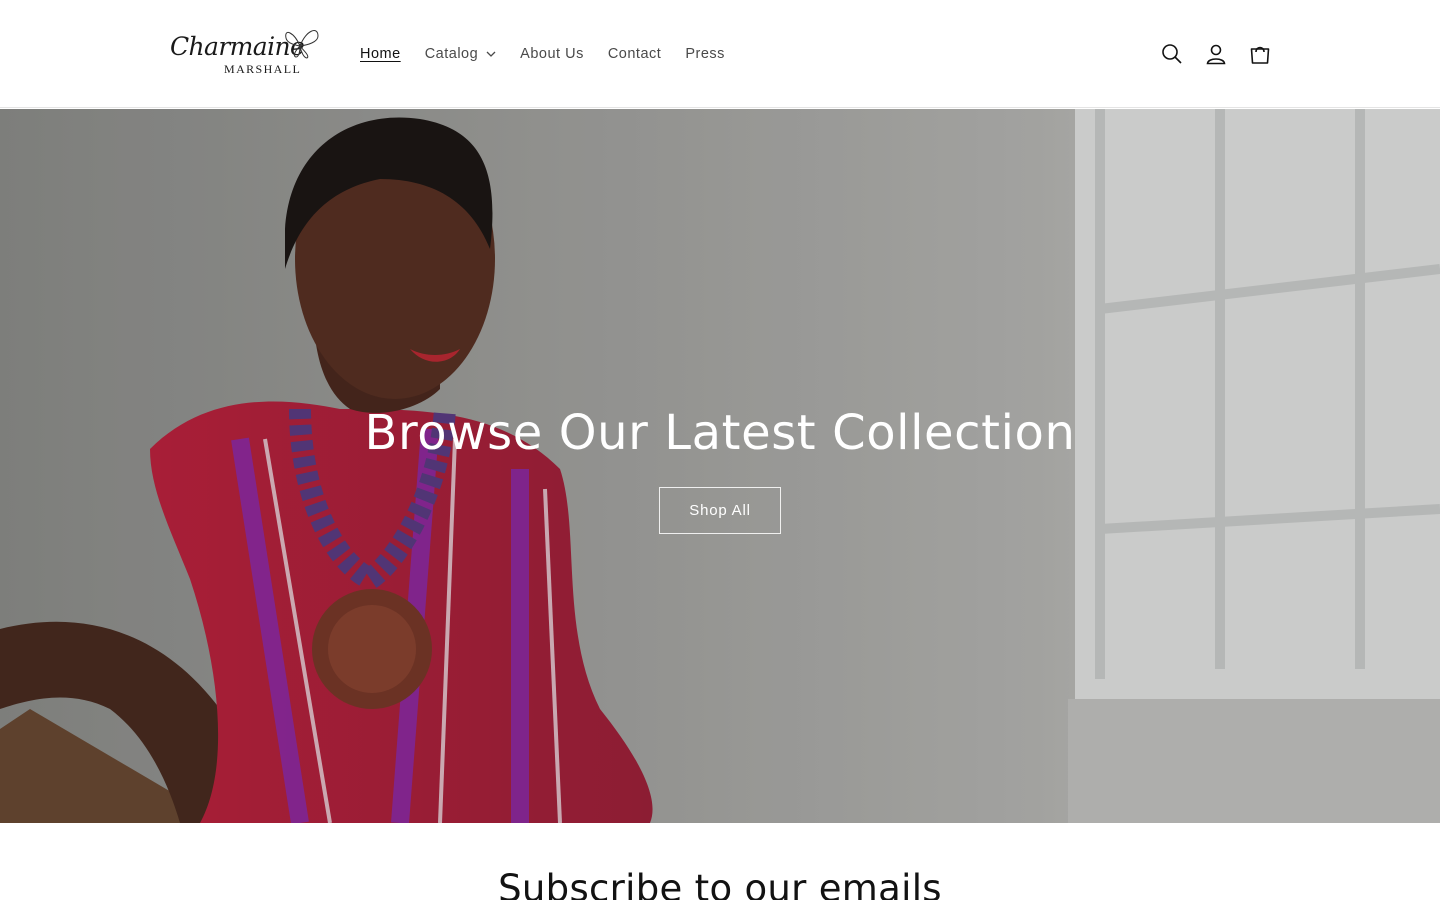 The width and height of the screenshot is (1440, 900). Describe the element at coordinates (552, 54) in the screenshot. I see `nav-about-us: About Us` at that location.